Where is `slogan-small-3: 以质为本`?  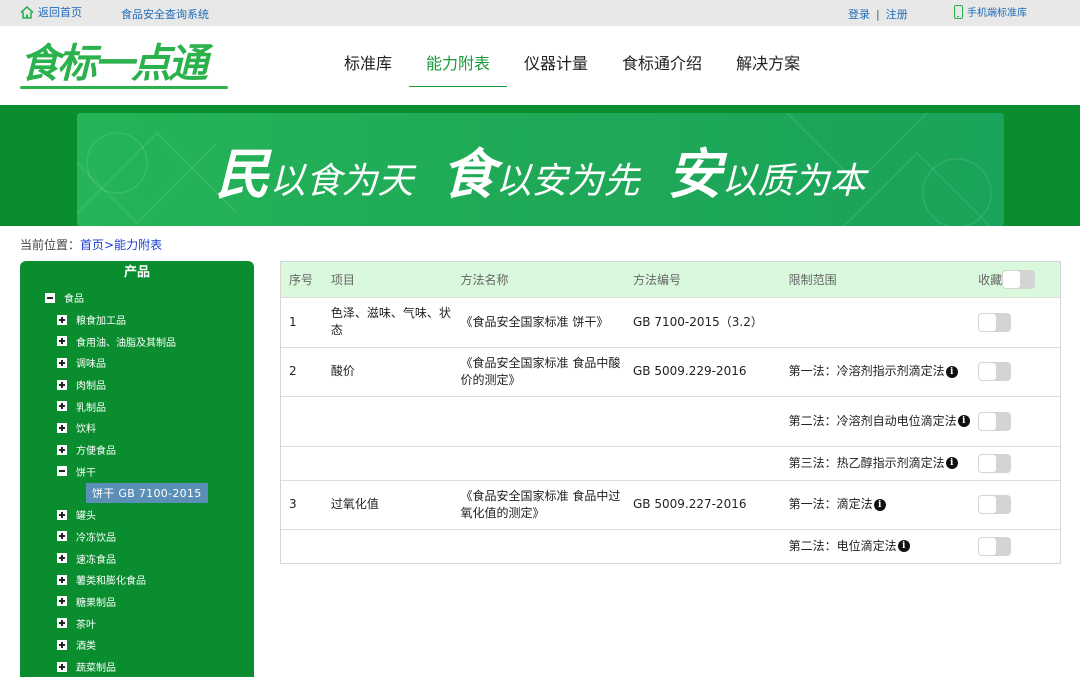 slogan-small-3: 以质为本 is located at coordinates (793, 181).